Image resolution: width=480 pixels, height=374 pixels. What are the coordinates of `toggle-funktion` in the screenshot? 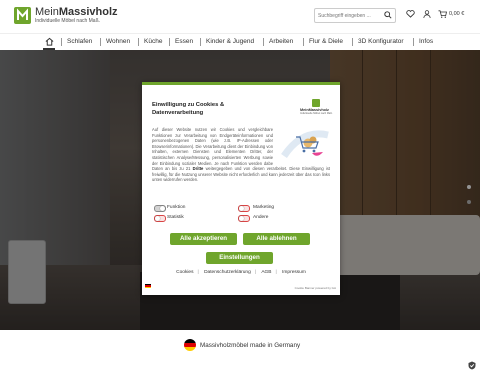 It's located at (160, 208).